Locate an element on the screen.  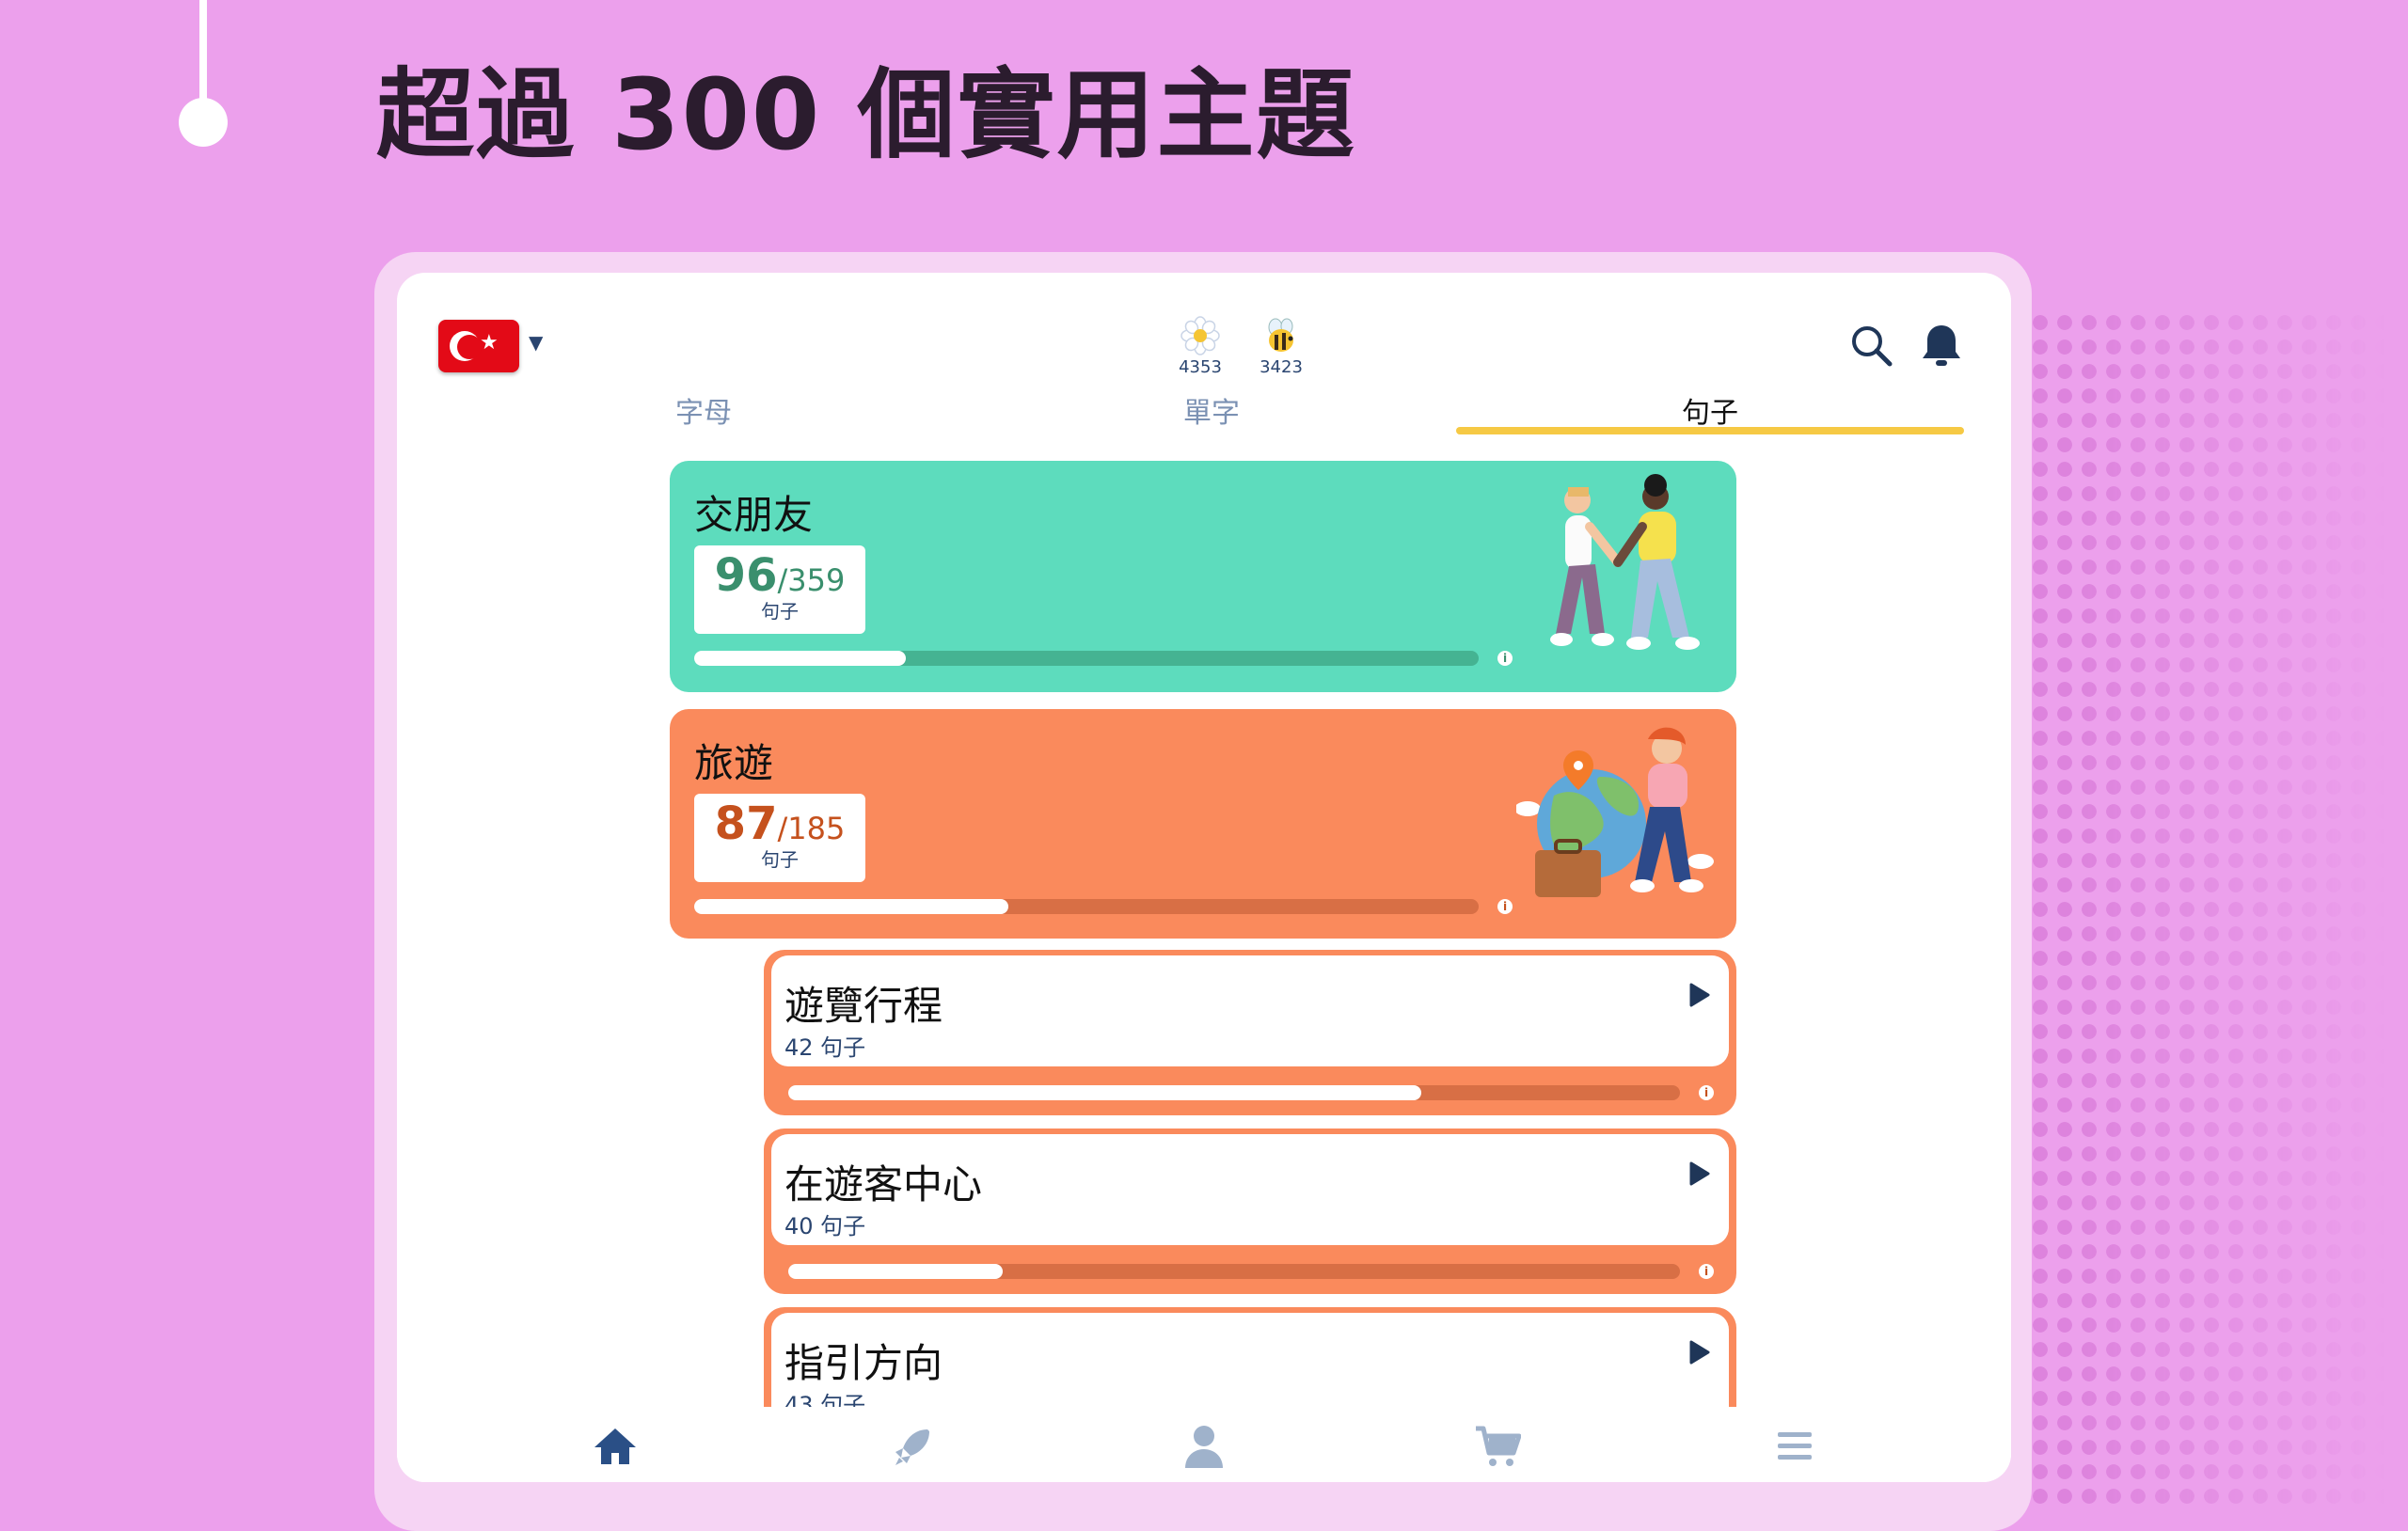
active-tab-indicator is located at coordinates (1710, 430).